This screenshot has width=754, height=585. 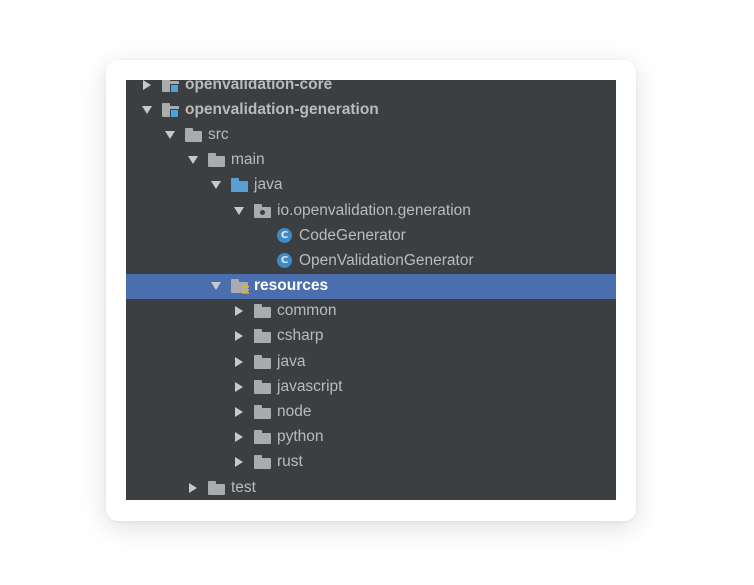 I want to click on tree-row-openvalidation-core: openvalidation-core, so click(x=371, y=88).